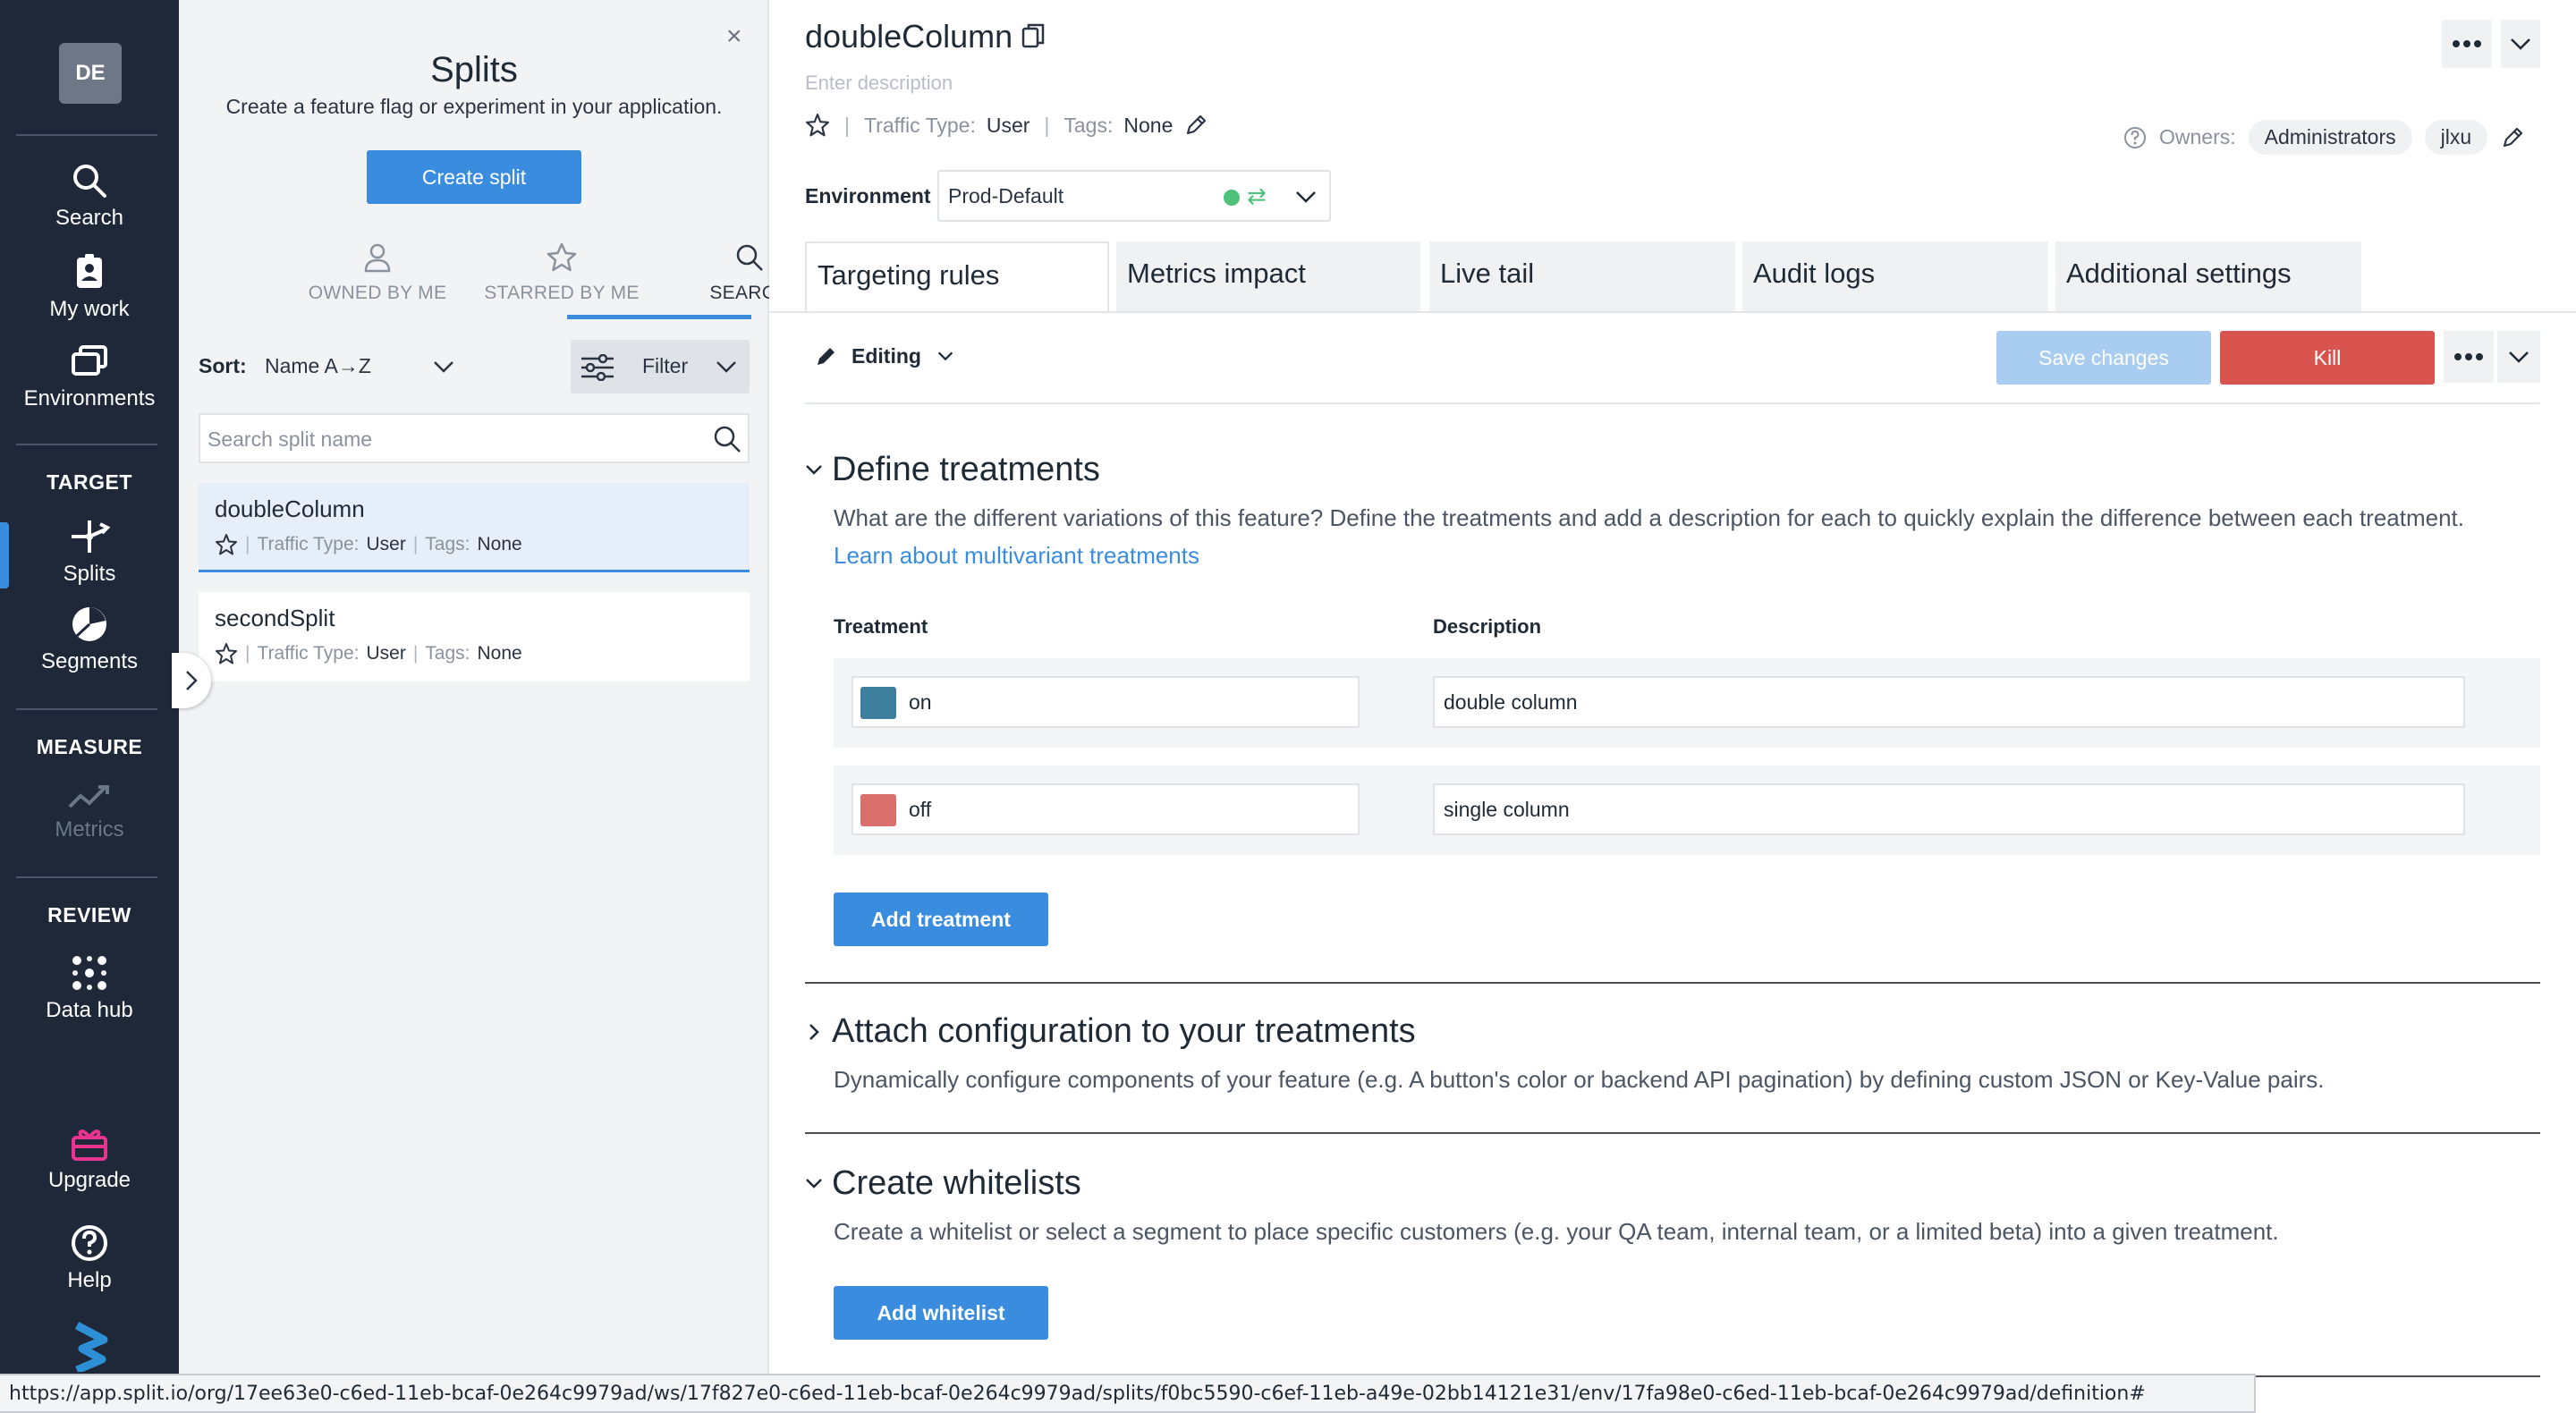 The height and width of the screenshot is (1413, 2576). Describe the element at coordinates (734, 36) in the screenshot. I see `close-icon: ×` at that location.